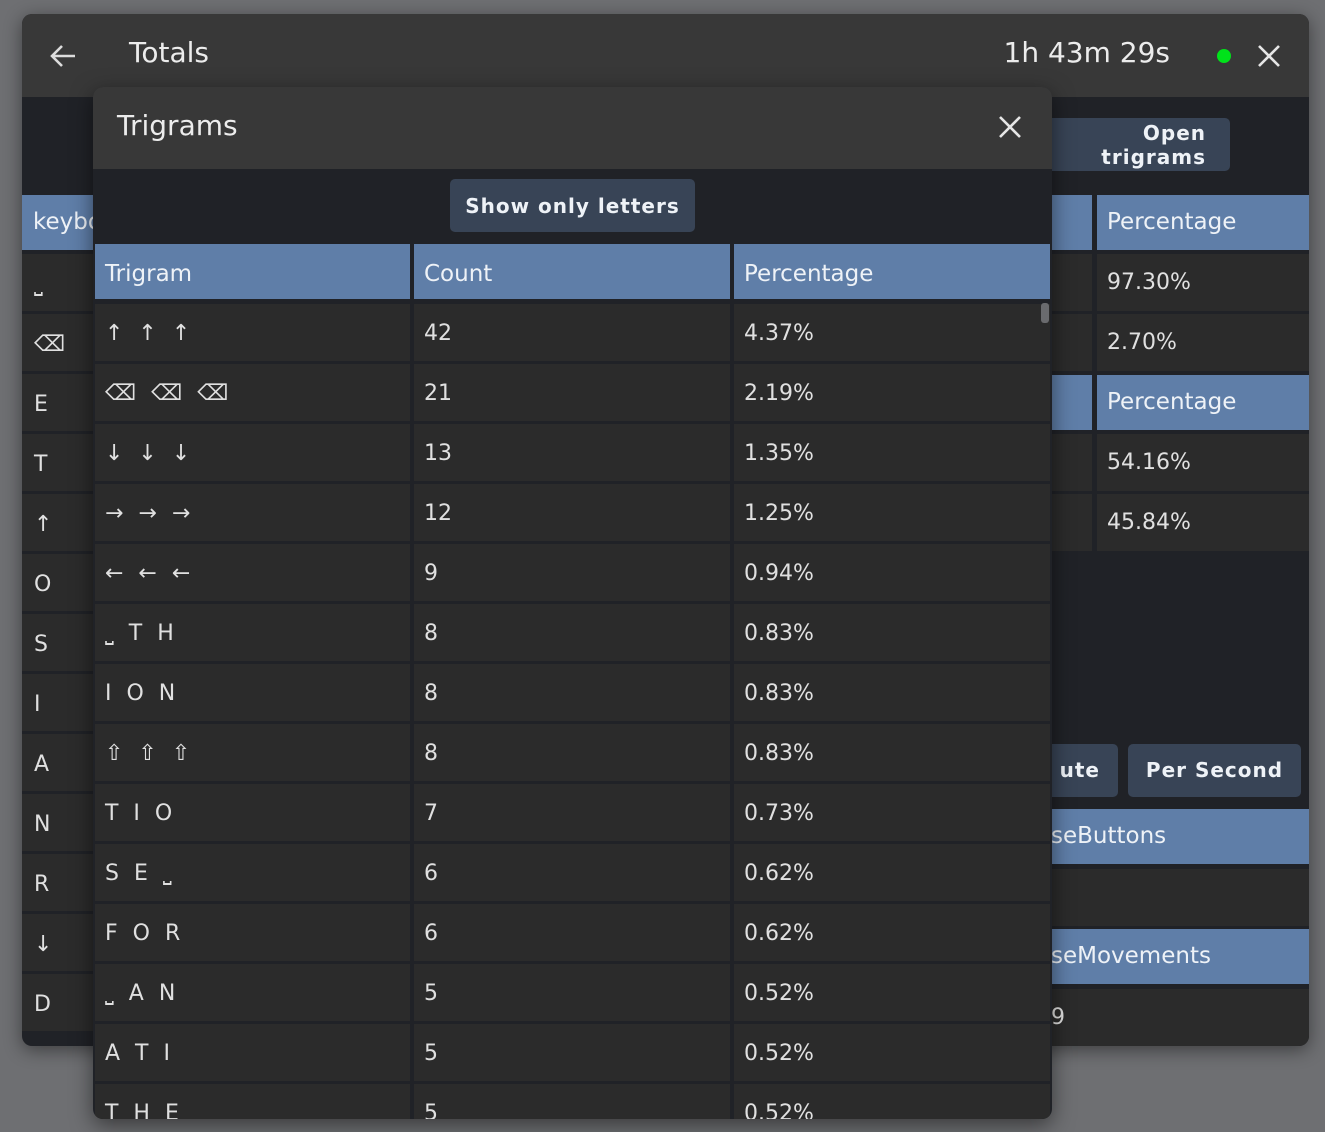  I want to click on cell-trigram: ⎵ T H, so click(252, 632).